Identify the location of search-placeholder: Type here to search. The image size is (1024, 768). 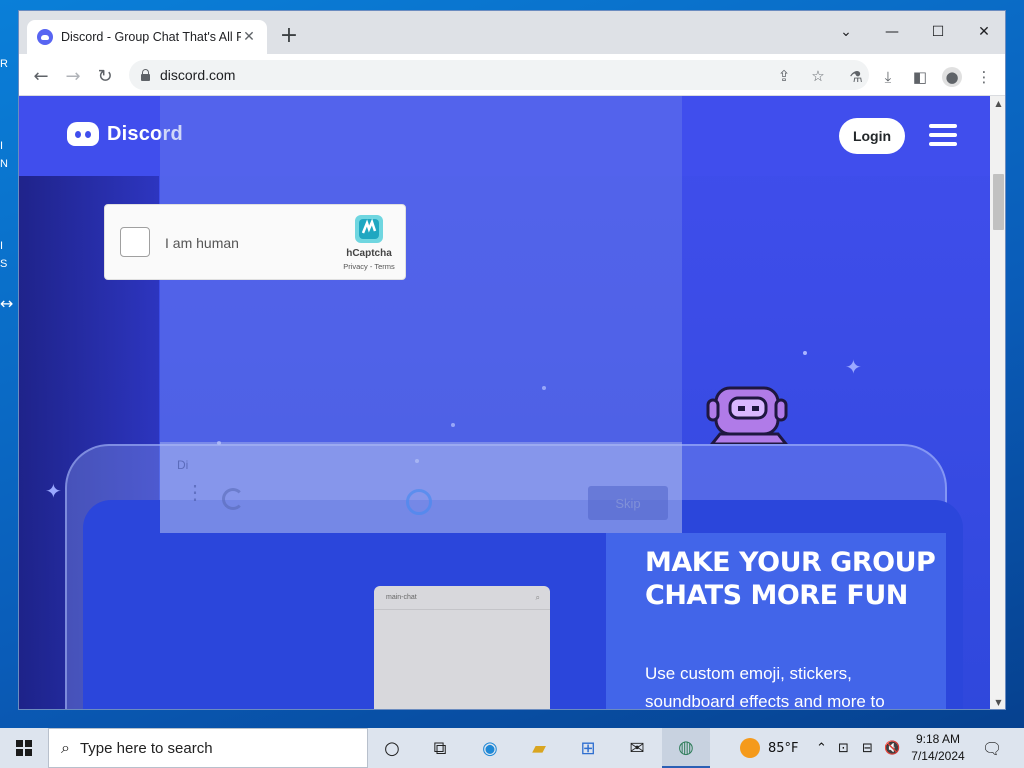
(146, 748).